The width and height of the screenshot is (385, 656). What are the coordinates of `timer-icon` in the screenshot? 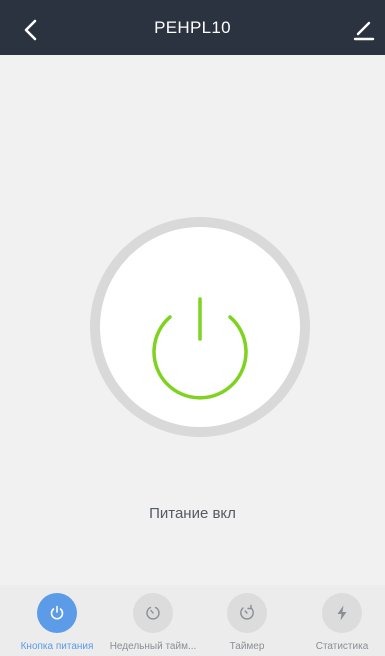 It's located at (247, 612).